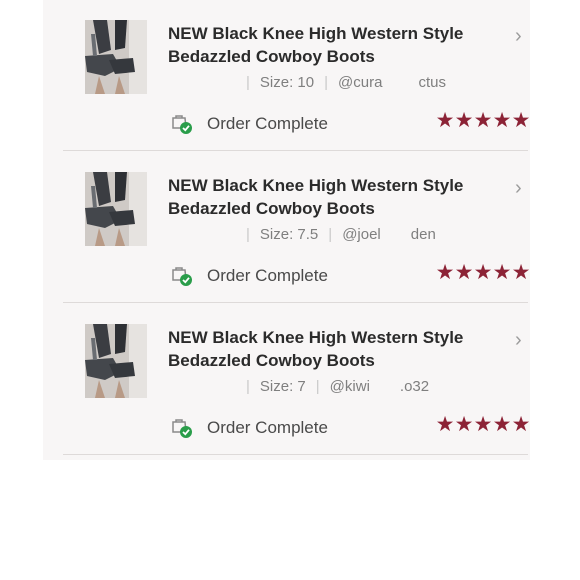 This screenshot has width=580, height=580. I want to click on order-meta: | Size: 7.5 | @joel den, so click(328, 235).